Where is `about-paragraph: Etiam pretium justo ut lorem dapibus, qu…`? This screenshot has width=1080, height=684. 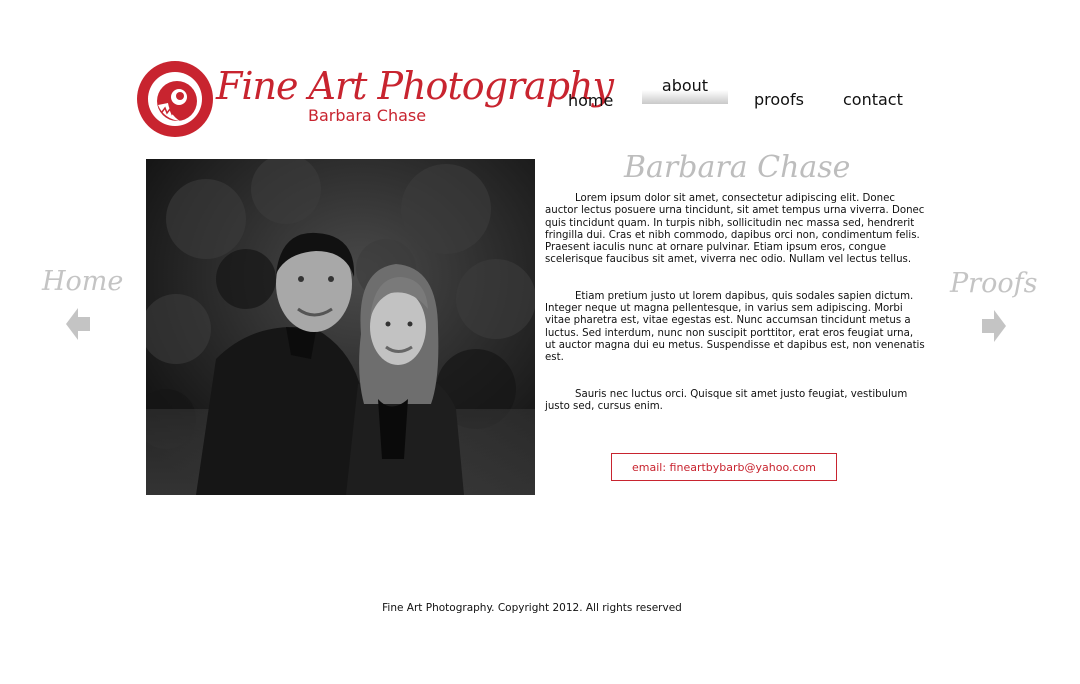 about-paragraph: Etiam pretium justo ut lorem dapibus, qu… is located at coordinates (735, 327).